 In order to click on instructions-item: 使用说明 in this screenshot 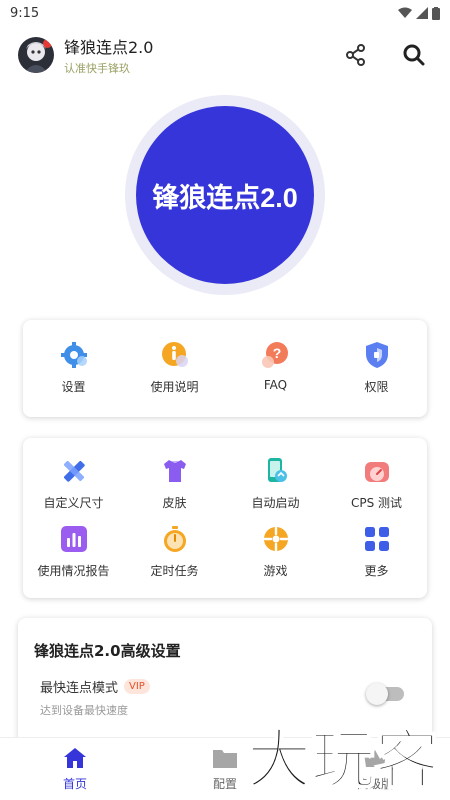, I will do `click(174, 367)`.